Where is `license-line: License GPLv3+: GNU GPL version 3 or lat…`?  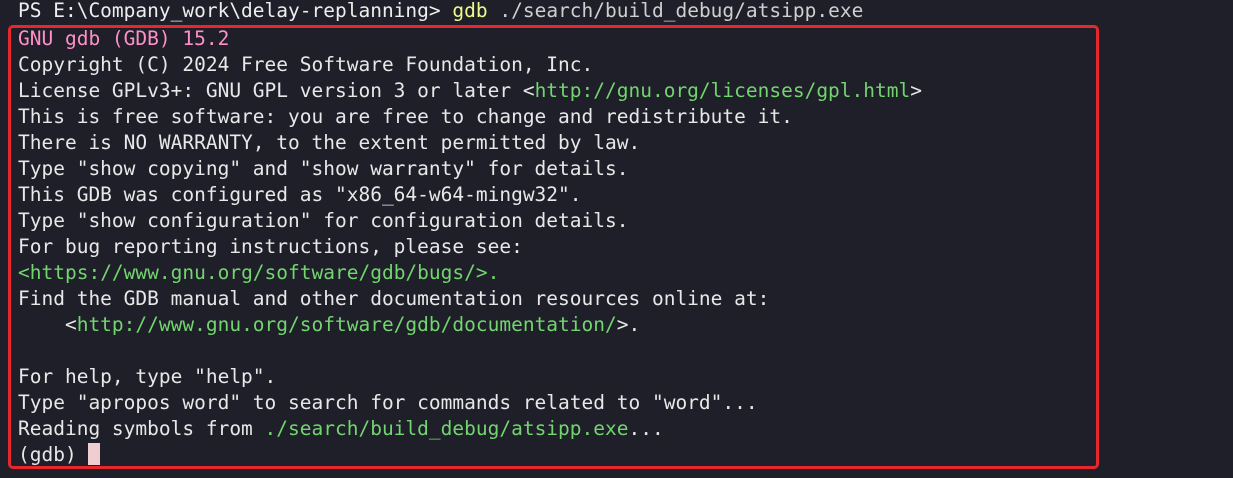
license-line: License GPLv3+: GNU GPL version 3 or lat… is located at coordinates (470, 91).